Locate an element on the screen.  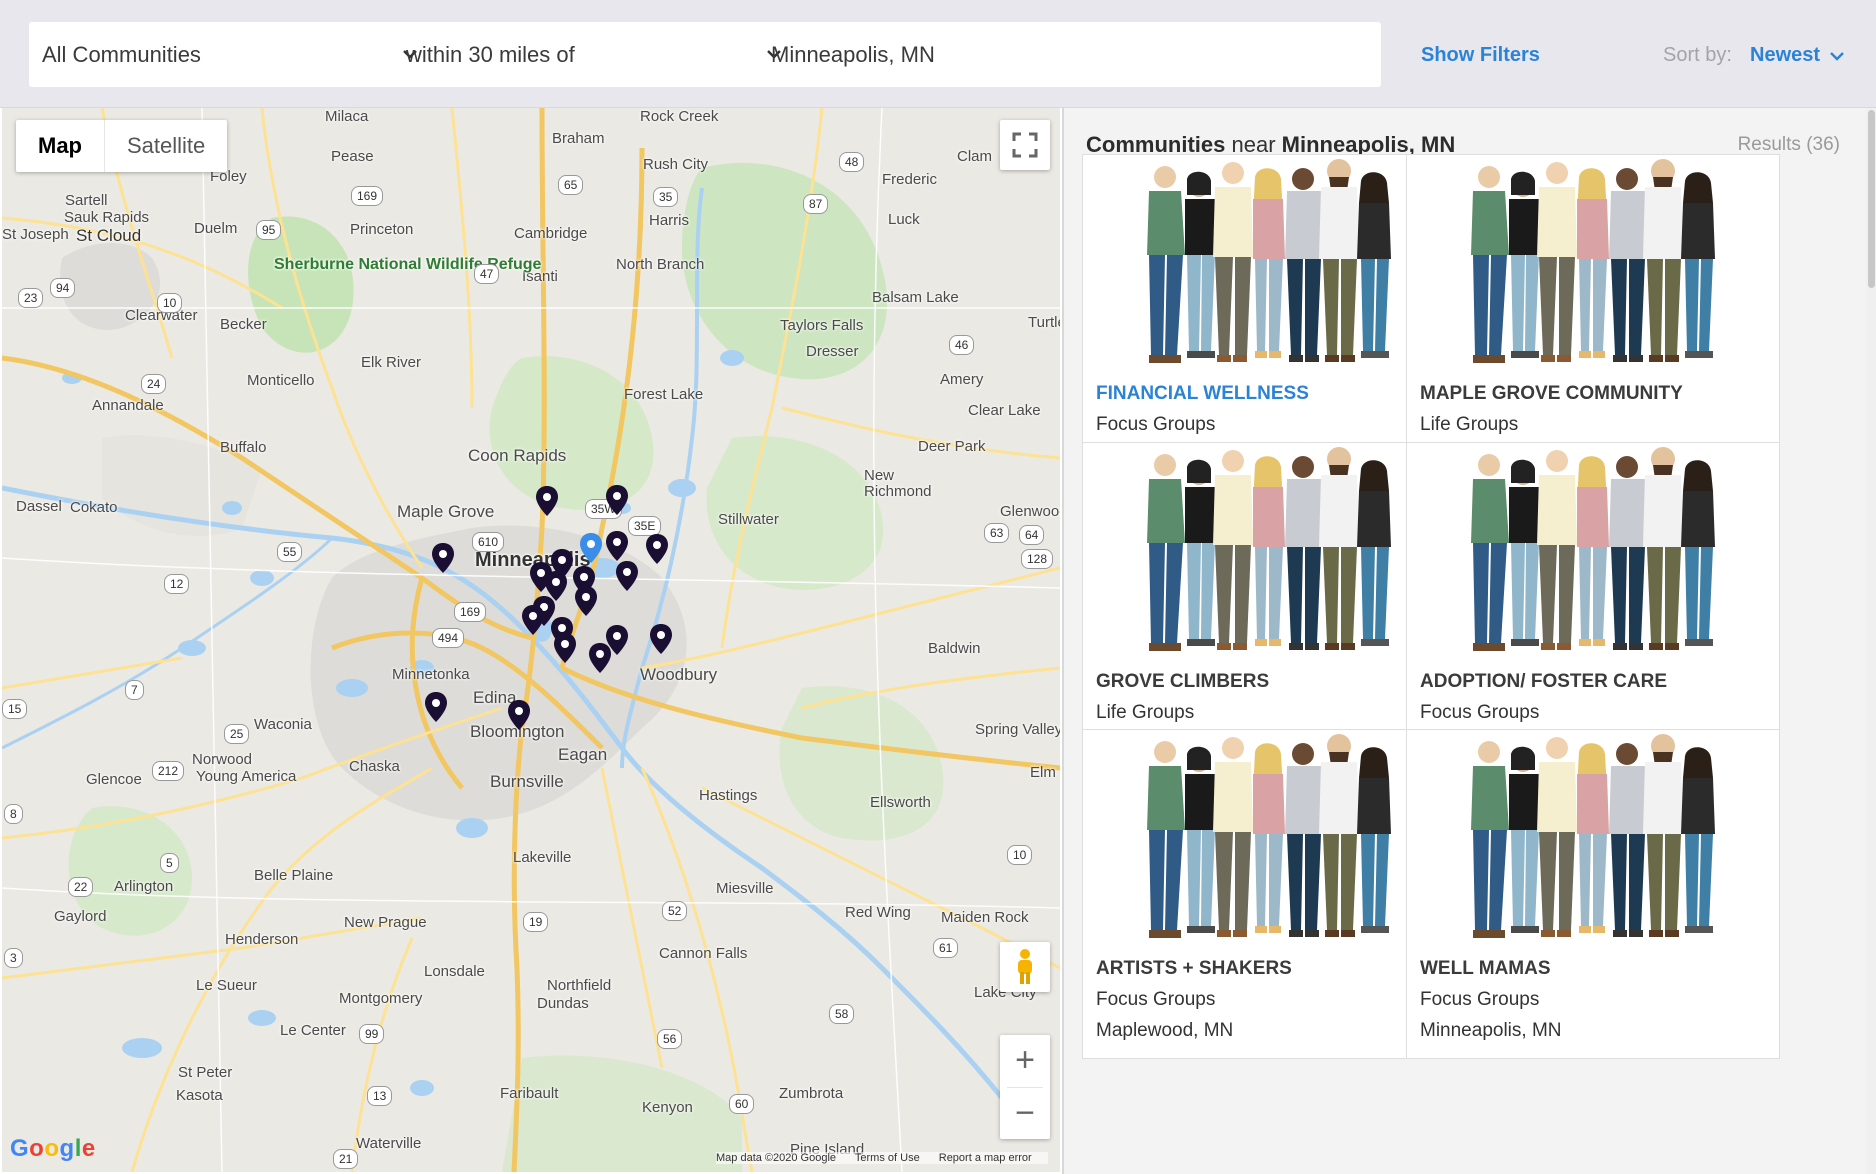
place-label: St Joseph is located at coordinates (35, 234).